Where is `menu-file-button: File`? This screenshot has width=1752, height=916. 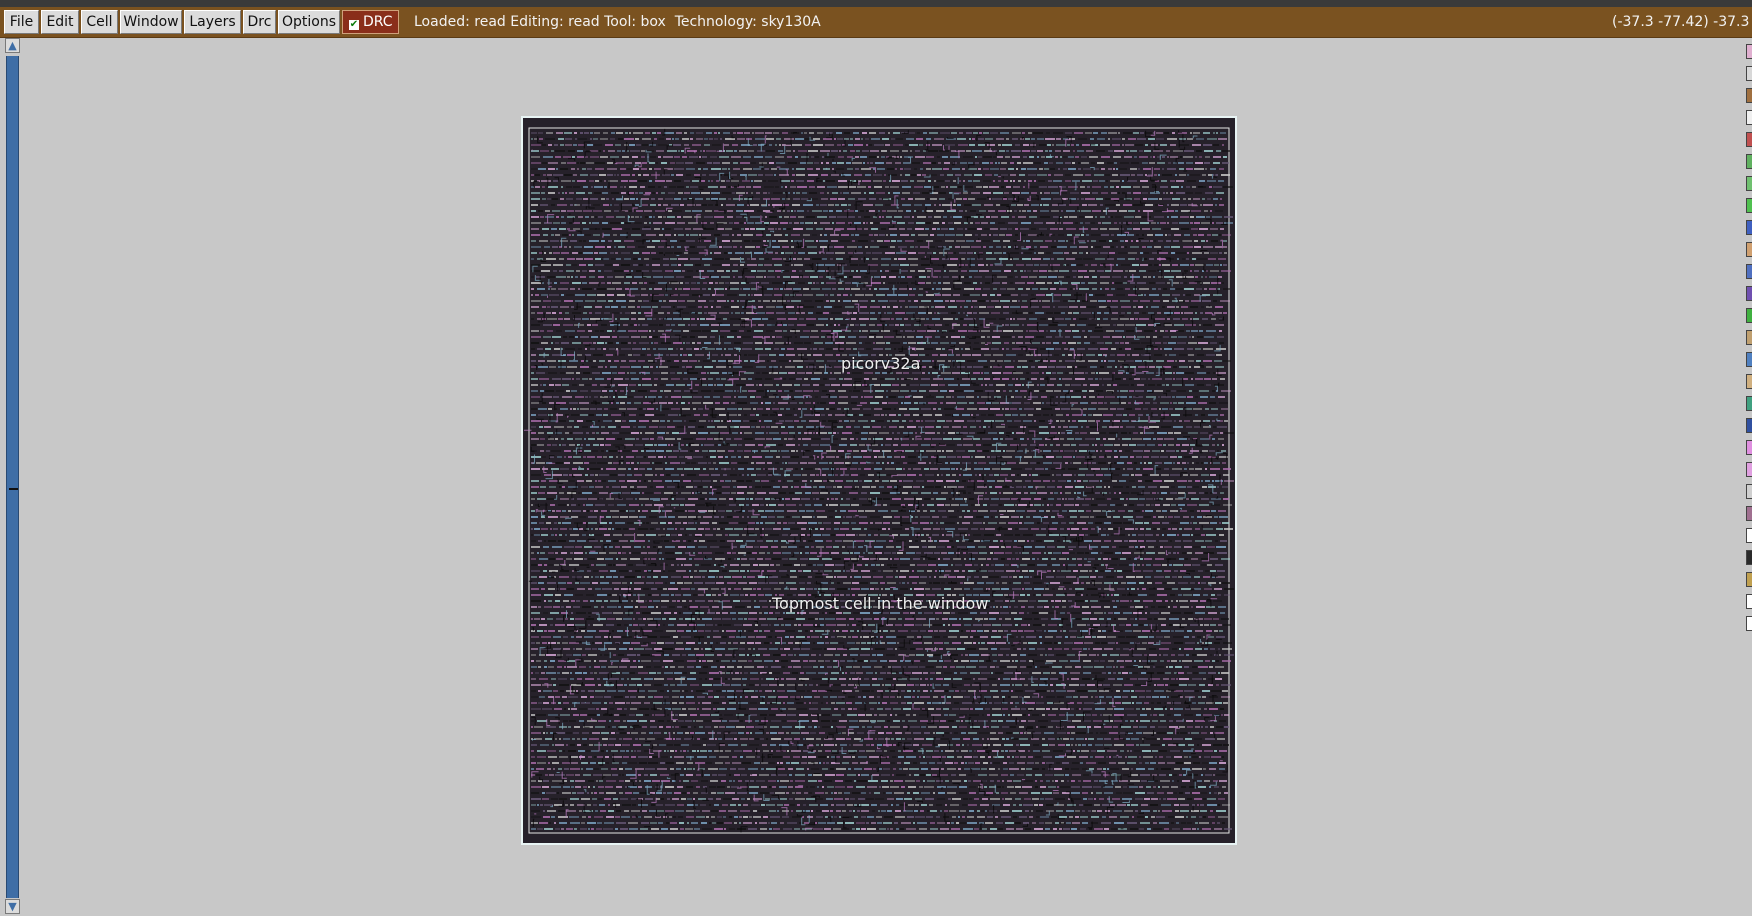 menu-file-button: File is located at coordinates (21, 22).